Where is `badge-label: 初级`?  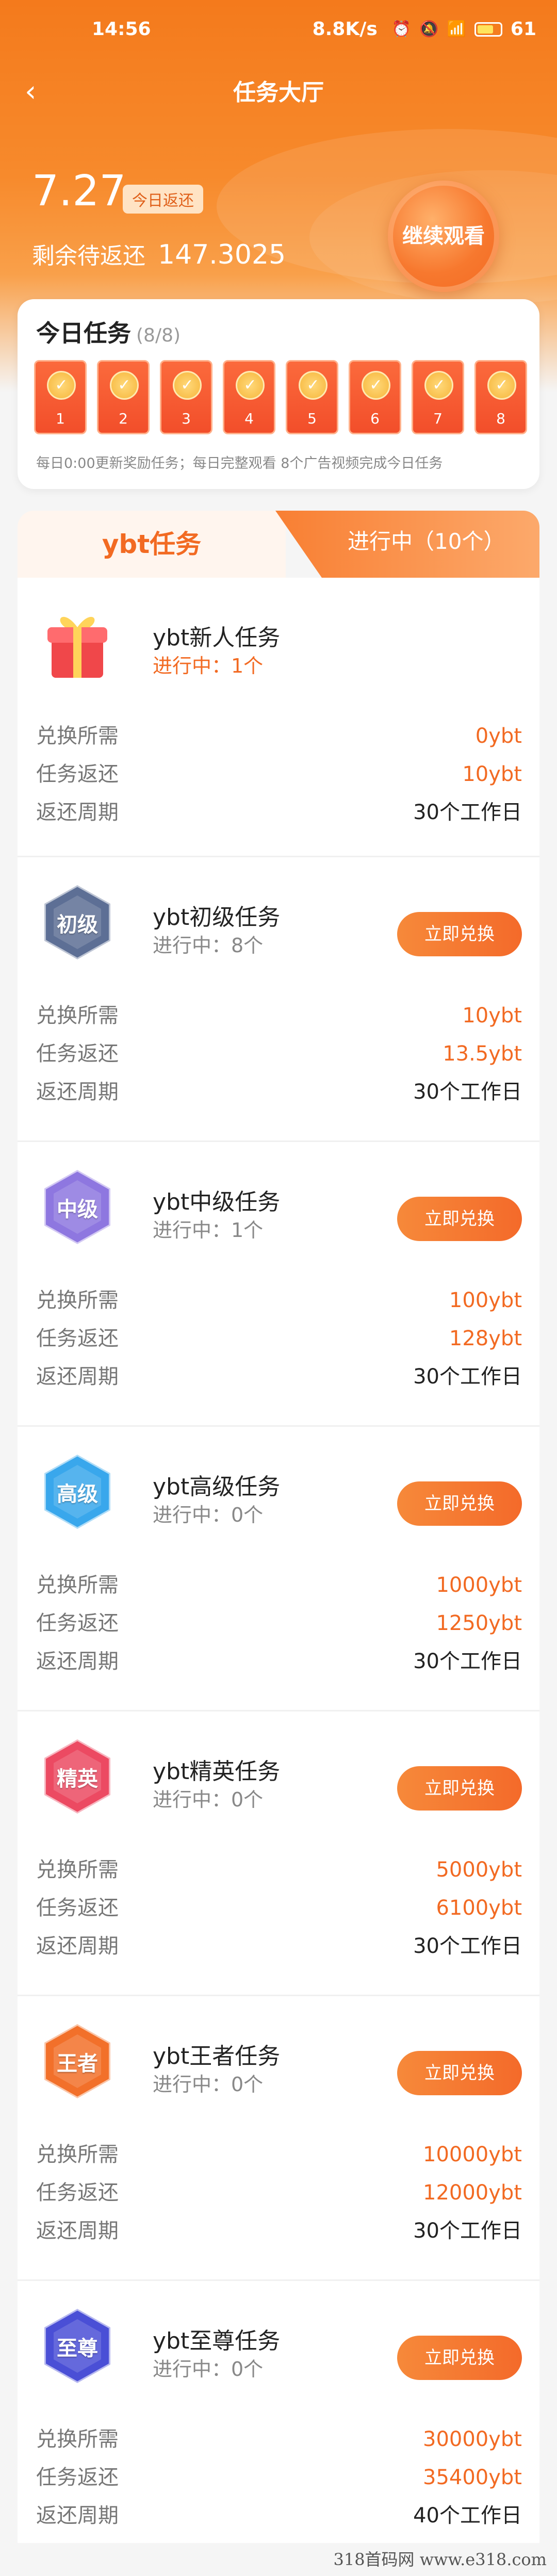
badge-label: 初级 is located at coordinates (77, 925).